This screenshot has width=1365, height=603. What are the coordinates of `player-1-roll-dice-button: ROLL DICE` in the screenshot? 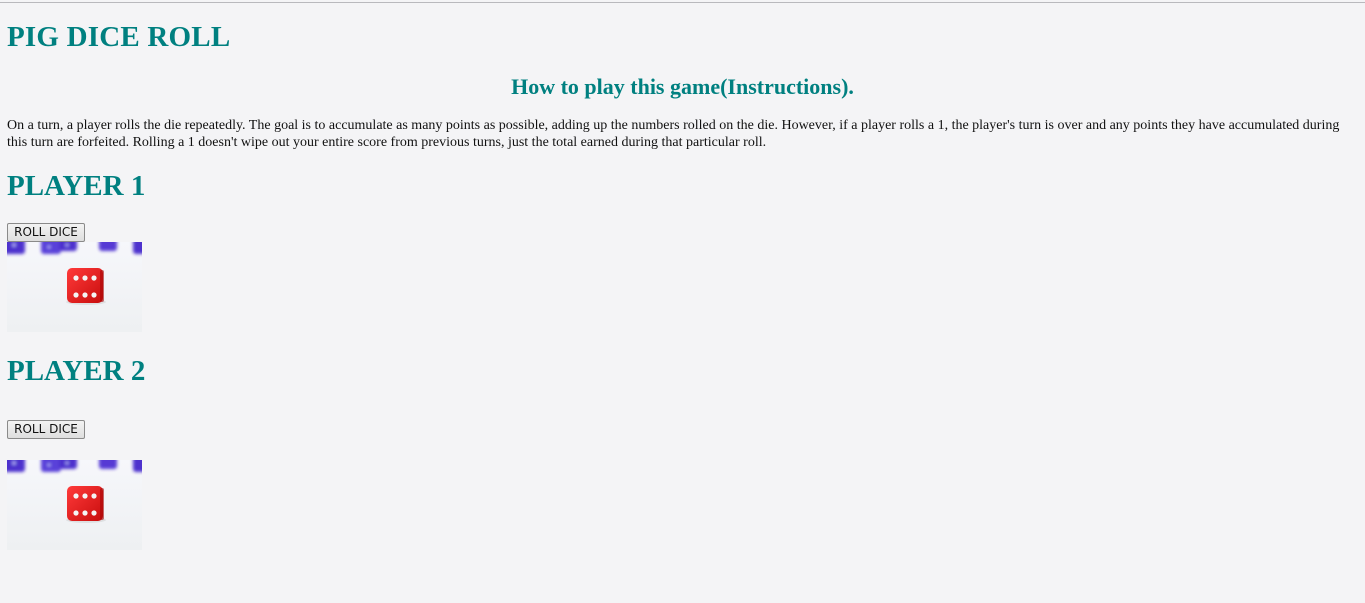 It's located at (46, 232).